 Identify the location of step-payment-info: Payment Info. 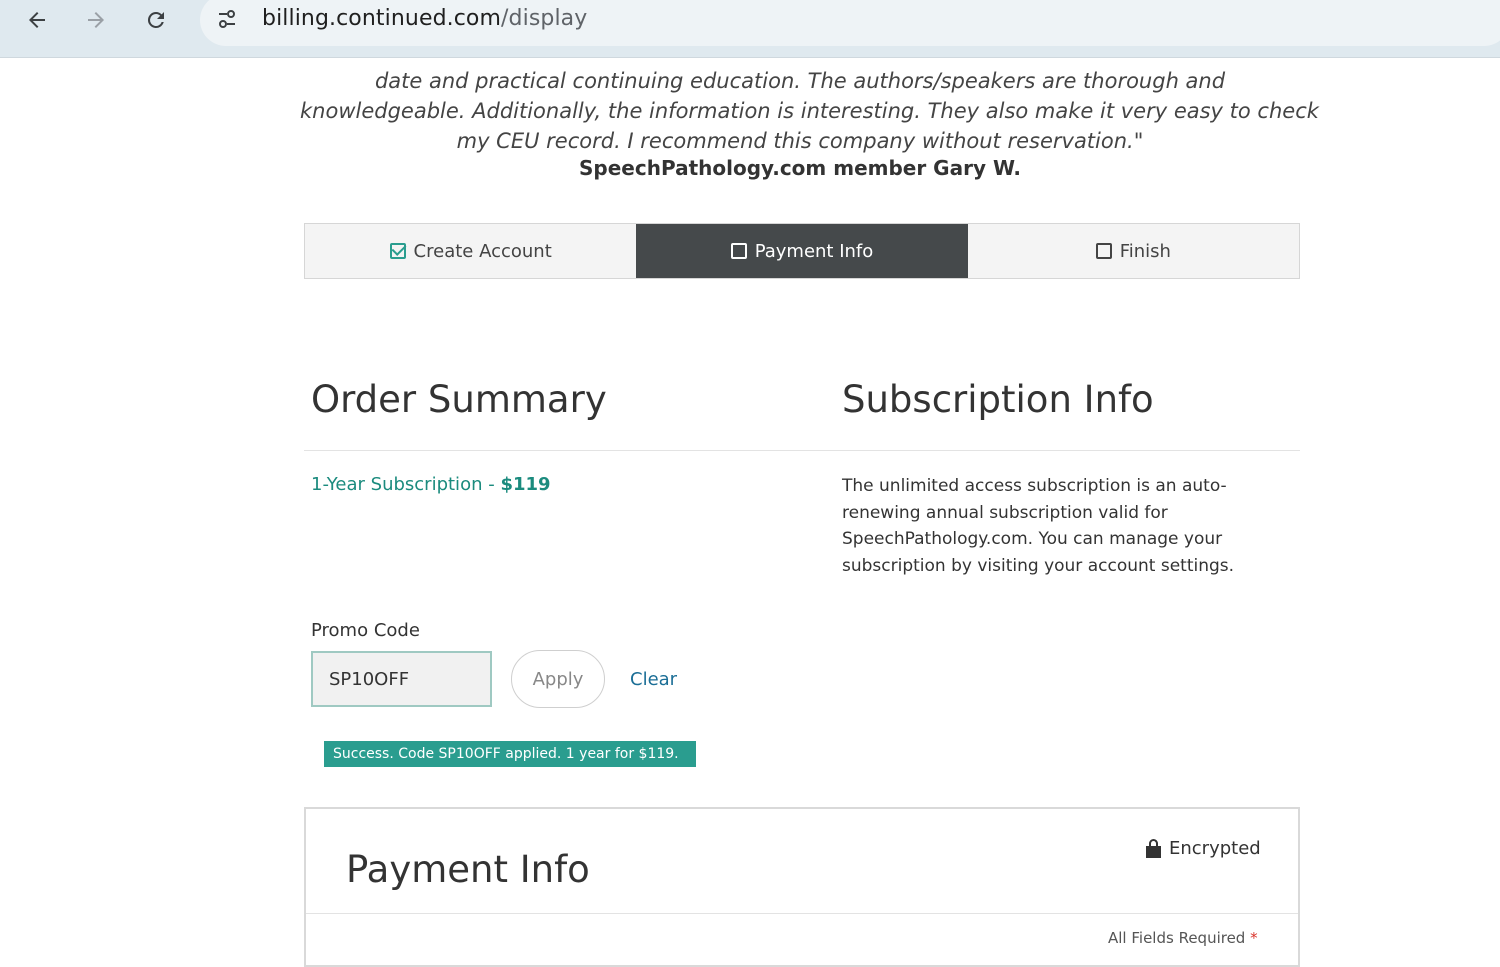
(802, 251).